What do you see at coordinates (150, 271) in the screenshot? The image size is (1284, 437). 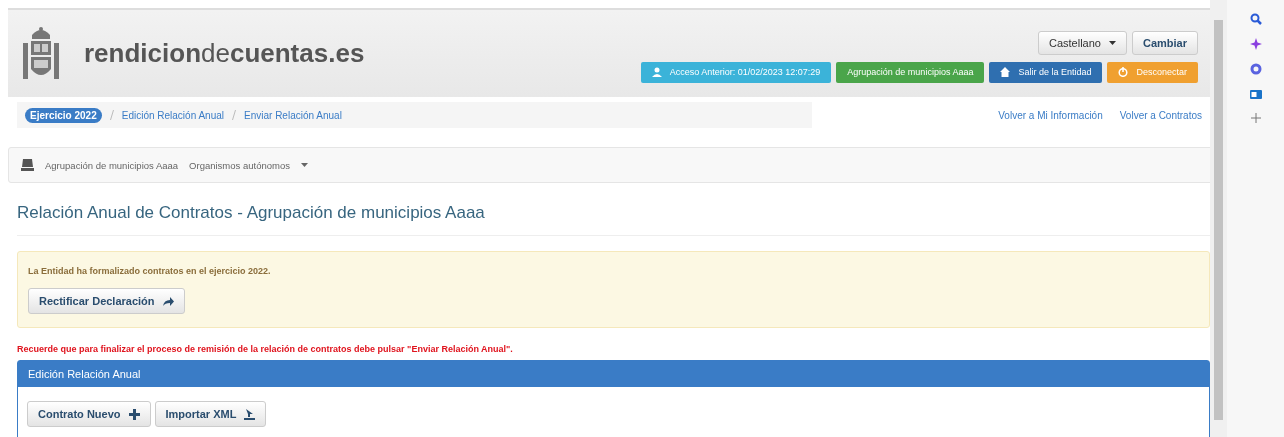 I see `alert-message: La Entidad ha formalizado contratos en el ejercicio 2022.` at bounding box center [150, 271].